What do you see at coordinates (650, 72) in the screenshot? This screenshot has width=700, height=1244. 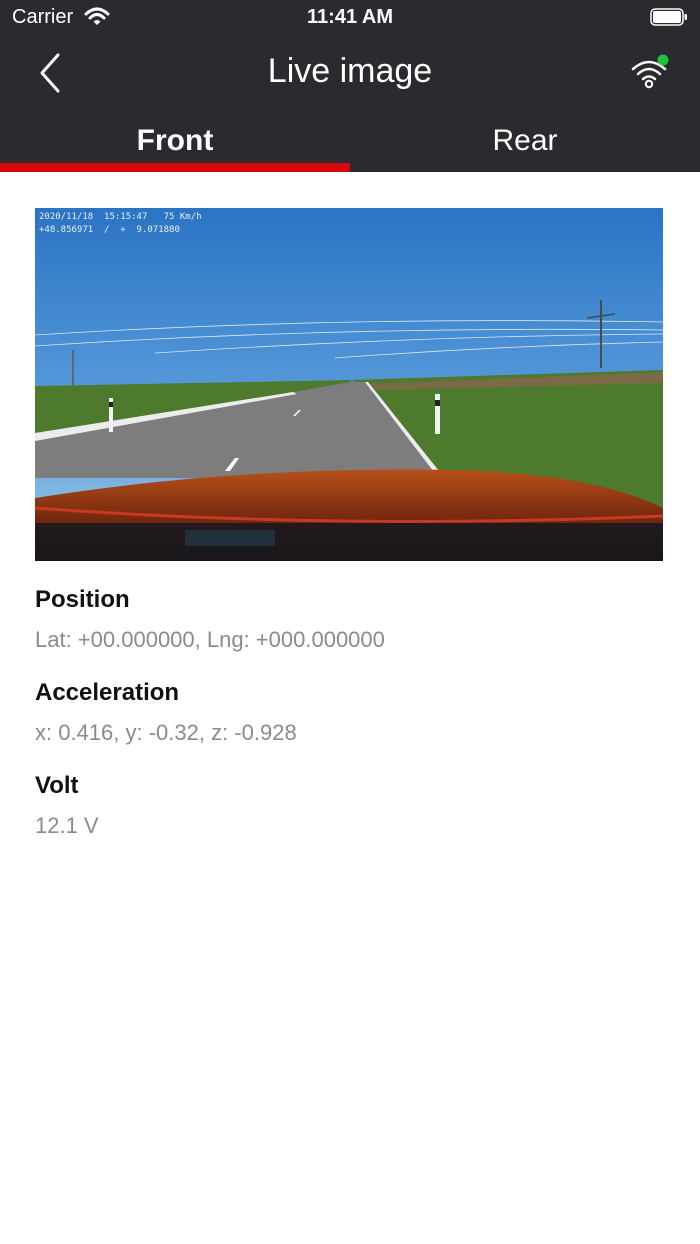 I see `wifi-connection-icon` at bounding box center [650, 72].